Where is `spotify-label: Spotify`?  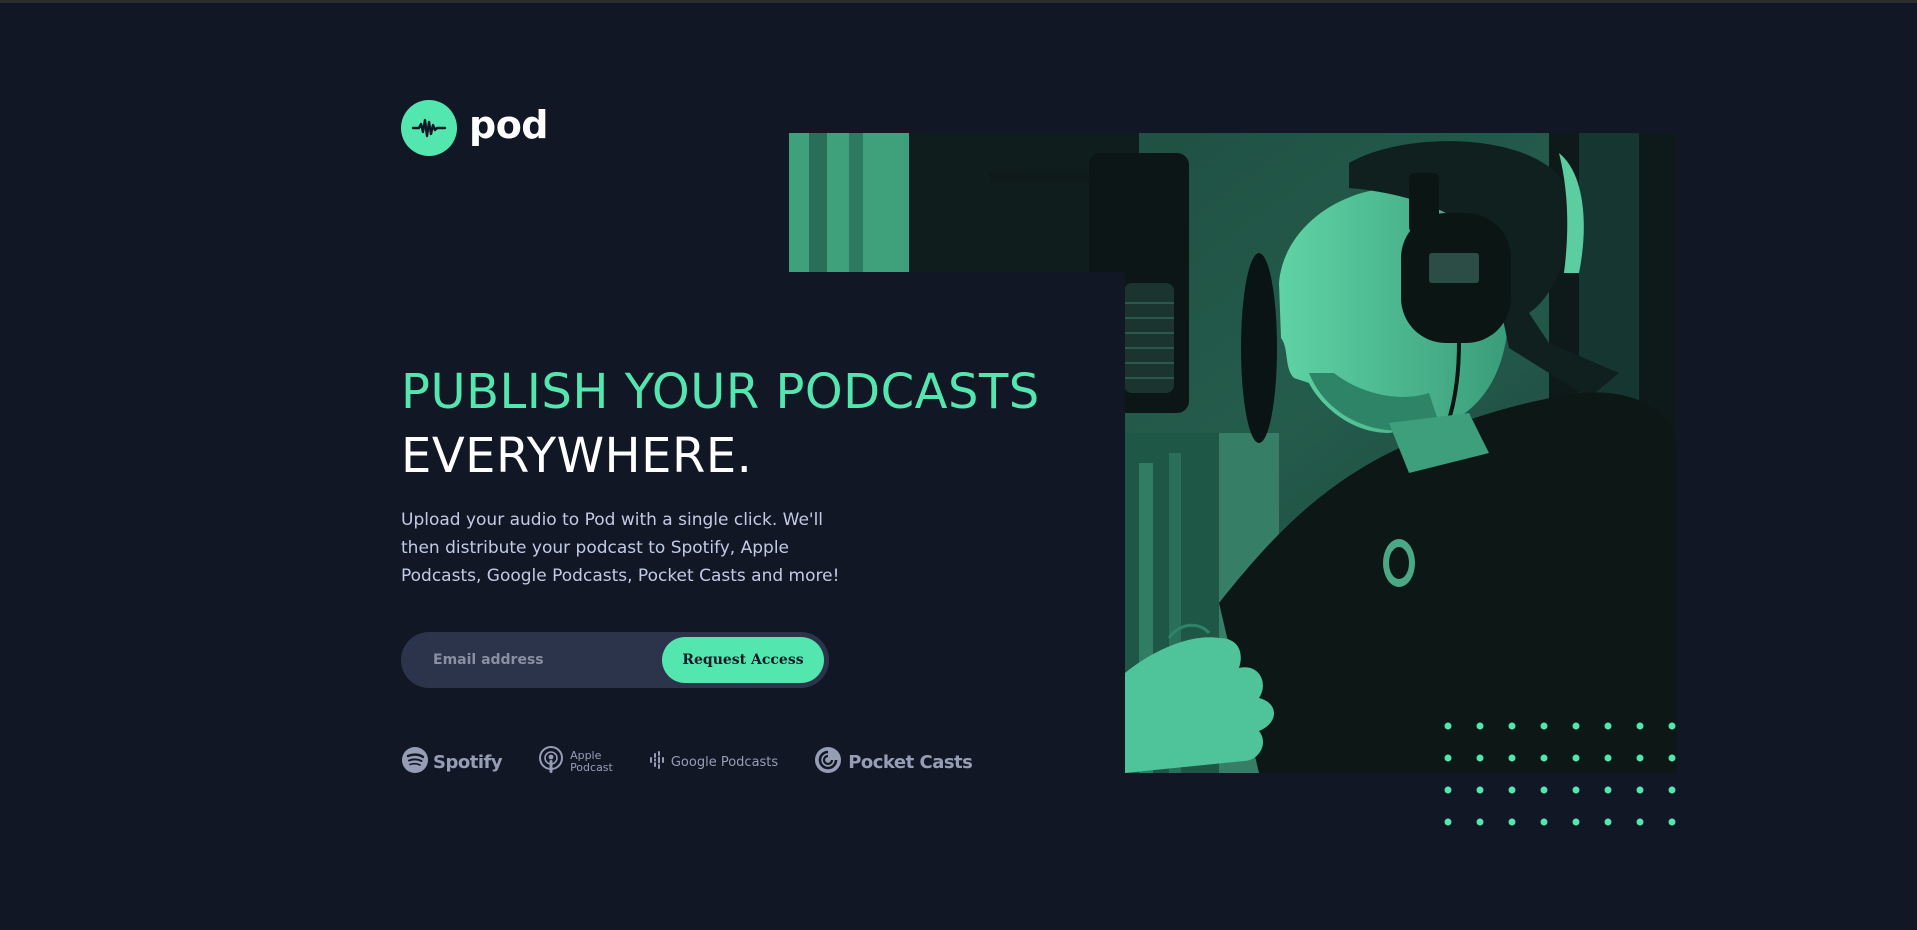
spotify-label: Spotify is located at coordinates (468, 762).